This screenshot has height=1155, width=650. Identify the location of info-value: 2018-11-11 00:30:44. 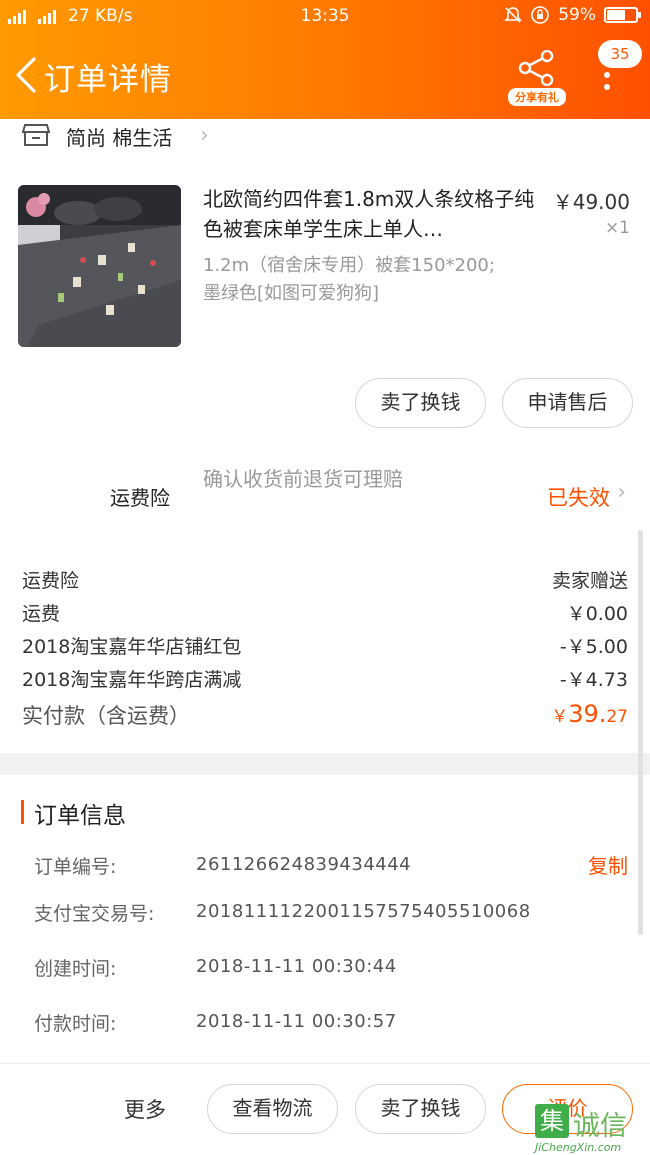
(296, 966).